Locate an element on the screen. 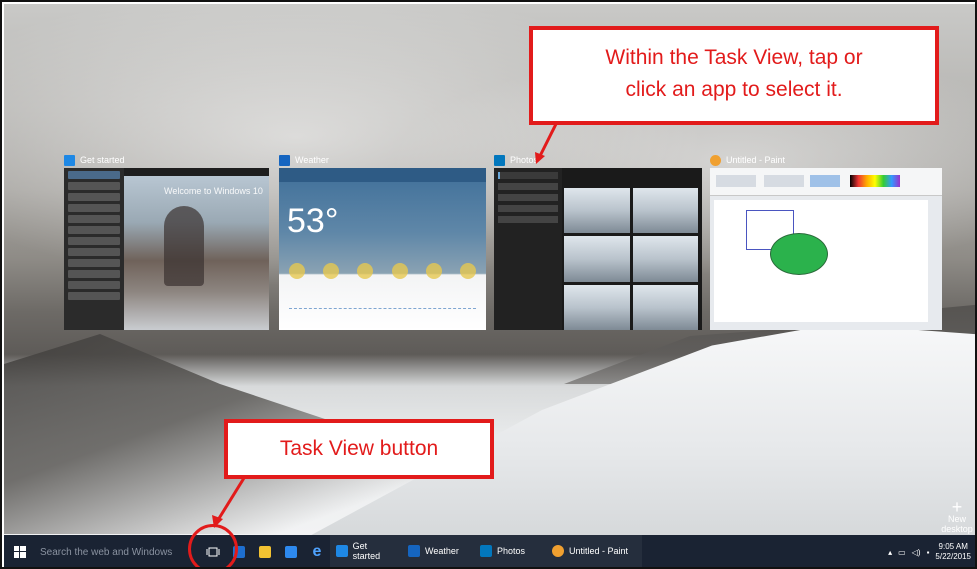  windows-logo-icon is located at coordinates (20, 552).